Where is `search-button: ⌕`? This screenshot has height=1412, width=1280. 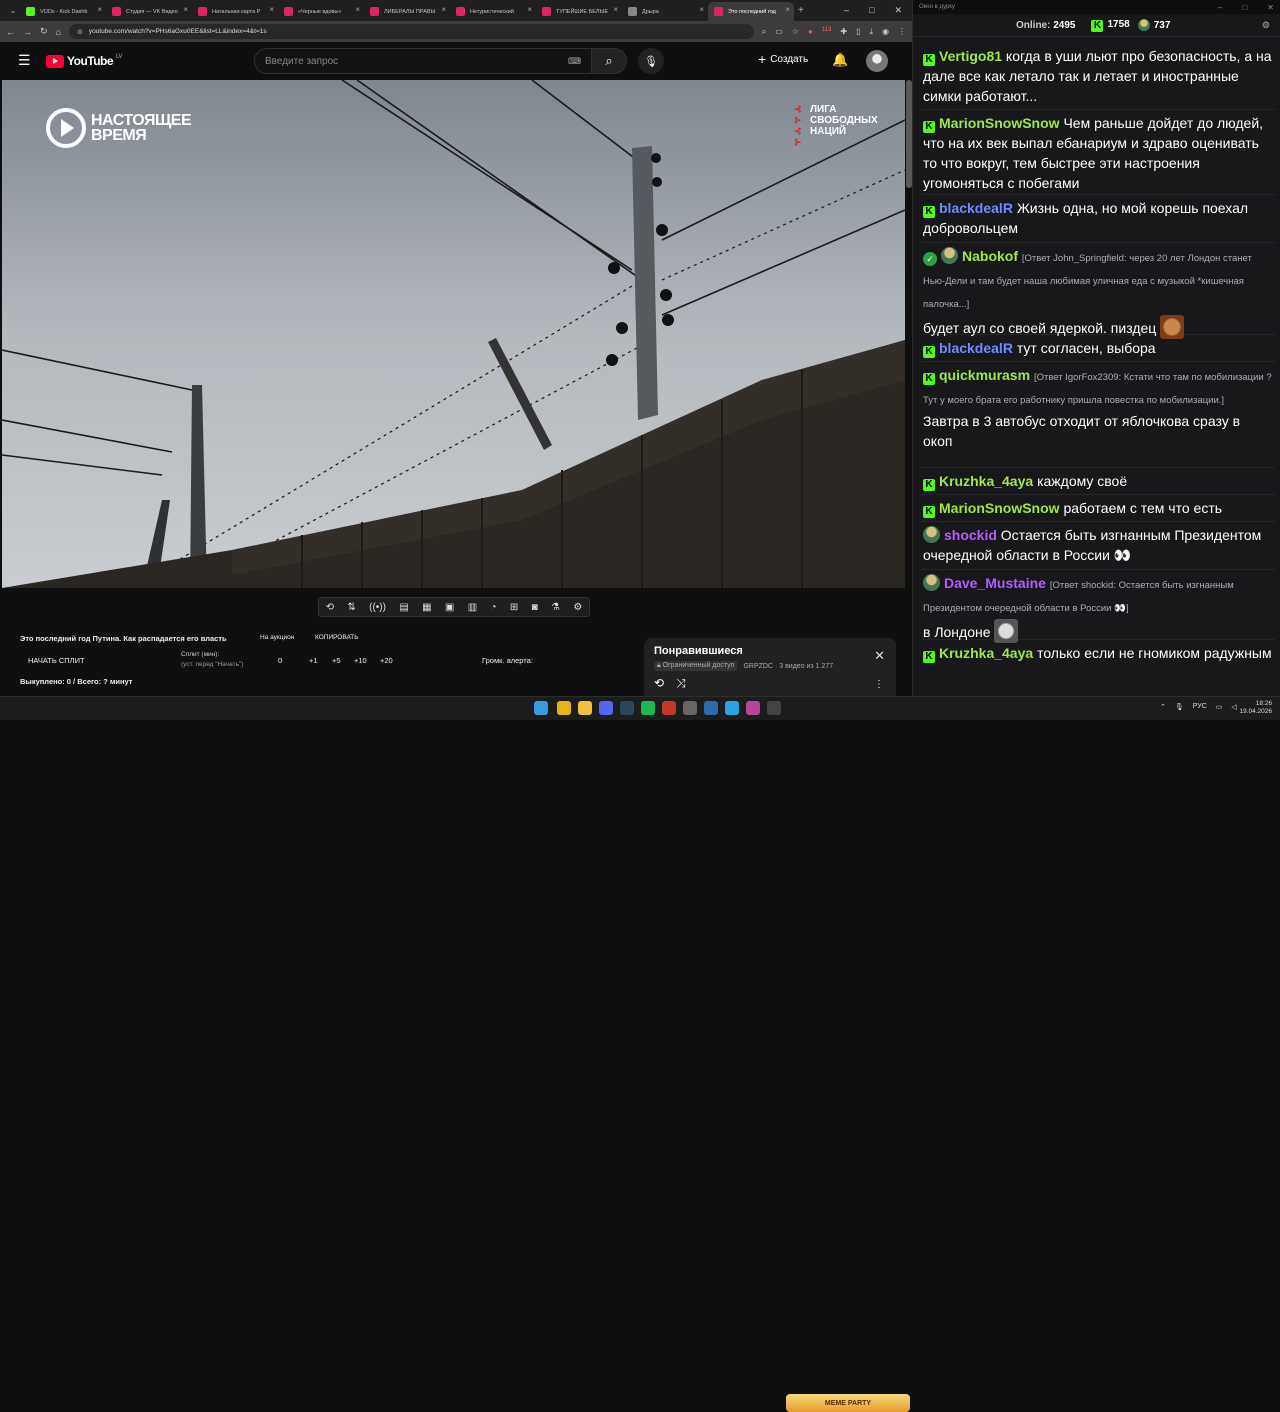
search-button: ⌕ is located at coordinates (609, 61).